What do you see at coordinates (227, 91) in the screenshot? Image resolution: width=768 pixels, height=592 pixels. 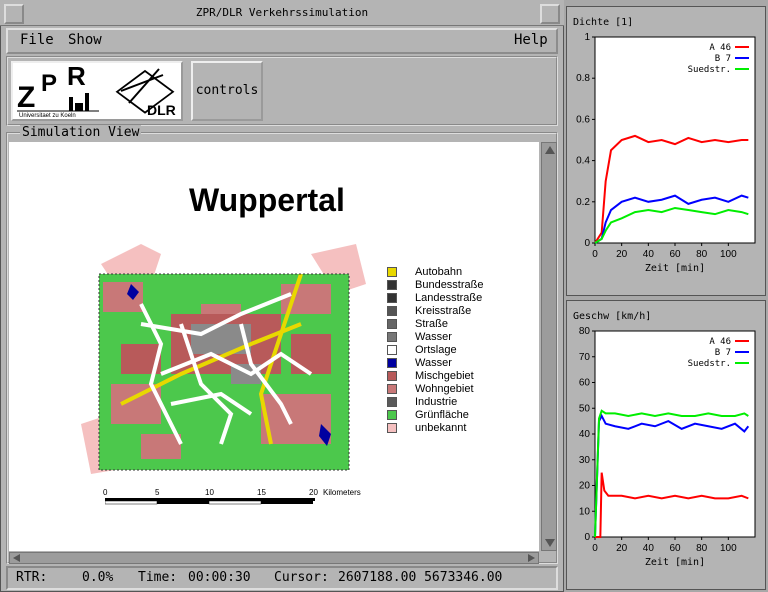 I see `controls-button: controls` at bounding box center [227, 91].